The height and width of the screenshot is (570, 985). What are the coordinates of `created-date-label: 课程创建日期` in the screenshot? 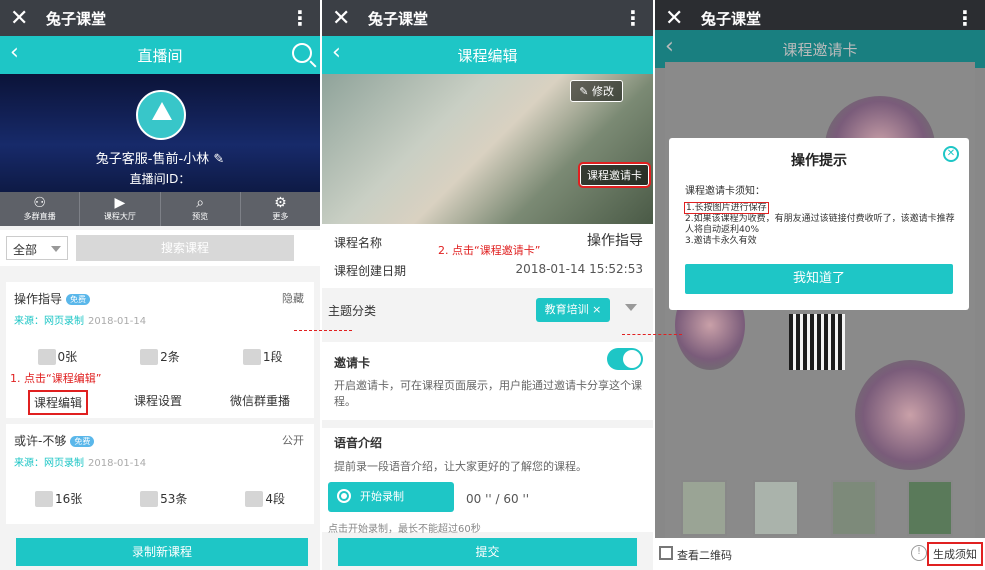 It's located at (370, 271).